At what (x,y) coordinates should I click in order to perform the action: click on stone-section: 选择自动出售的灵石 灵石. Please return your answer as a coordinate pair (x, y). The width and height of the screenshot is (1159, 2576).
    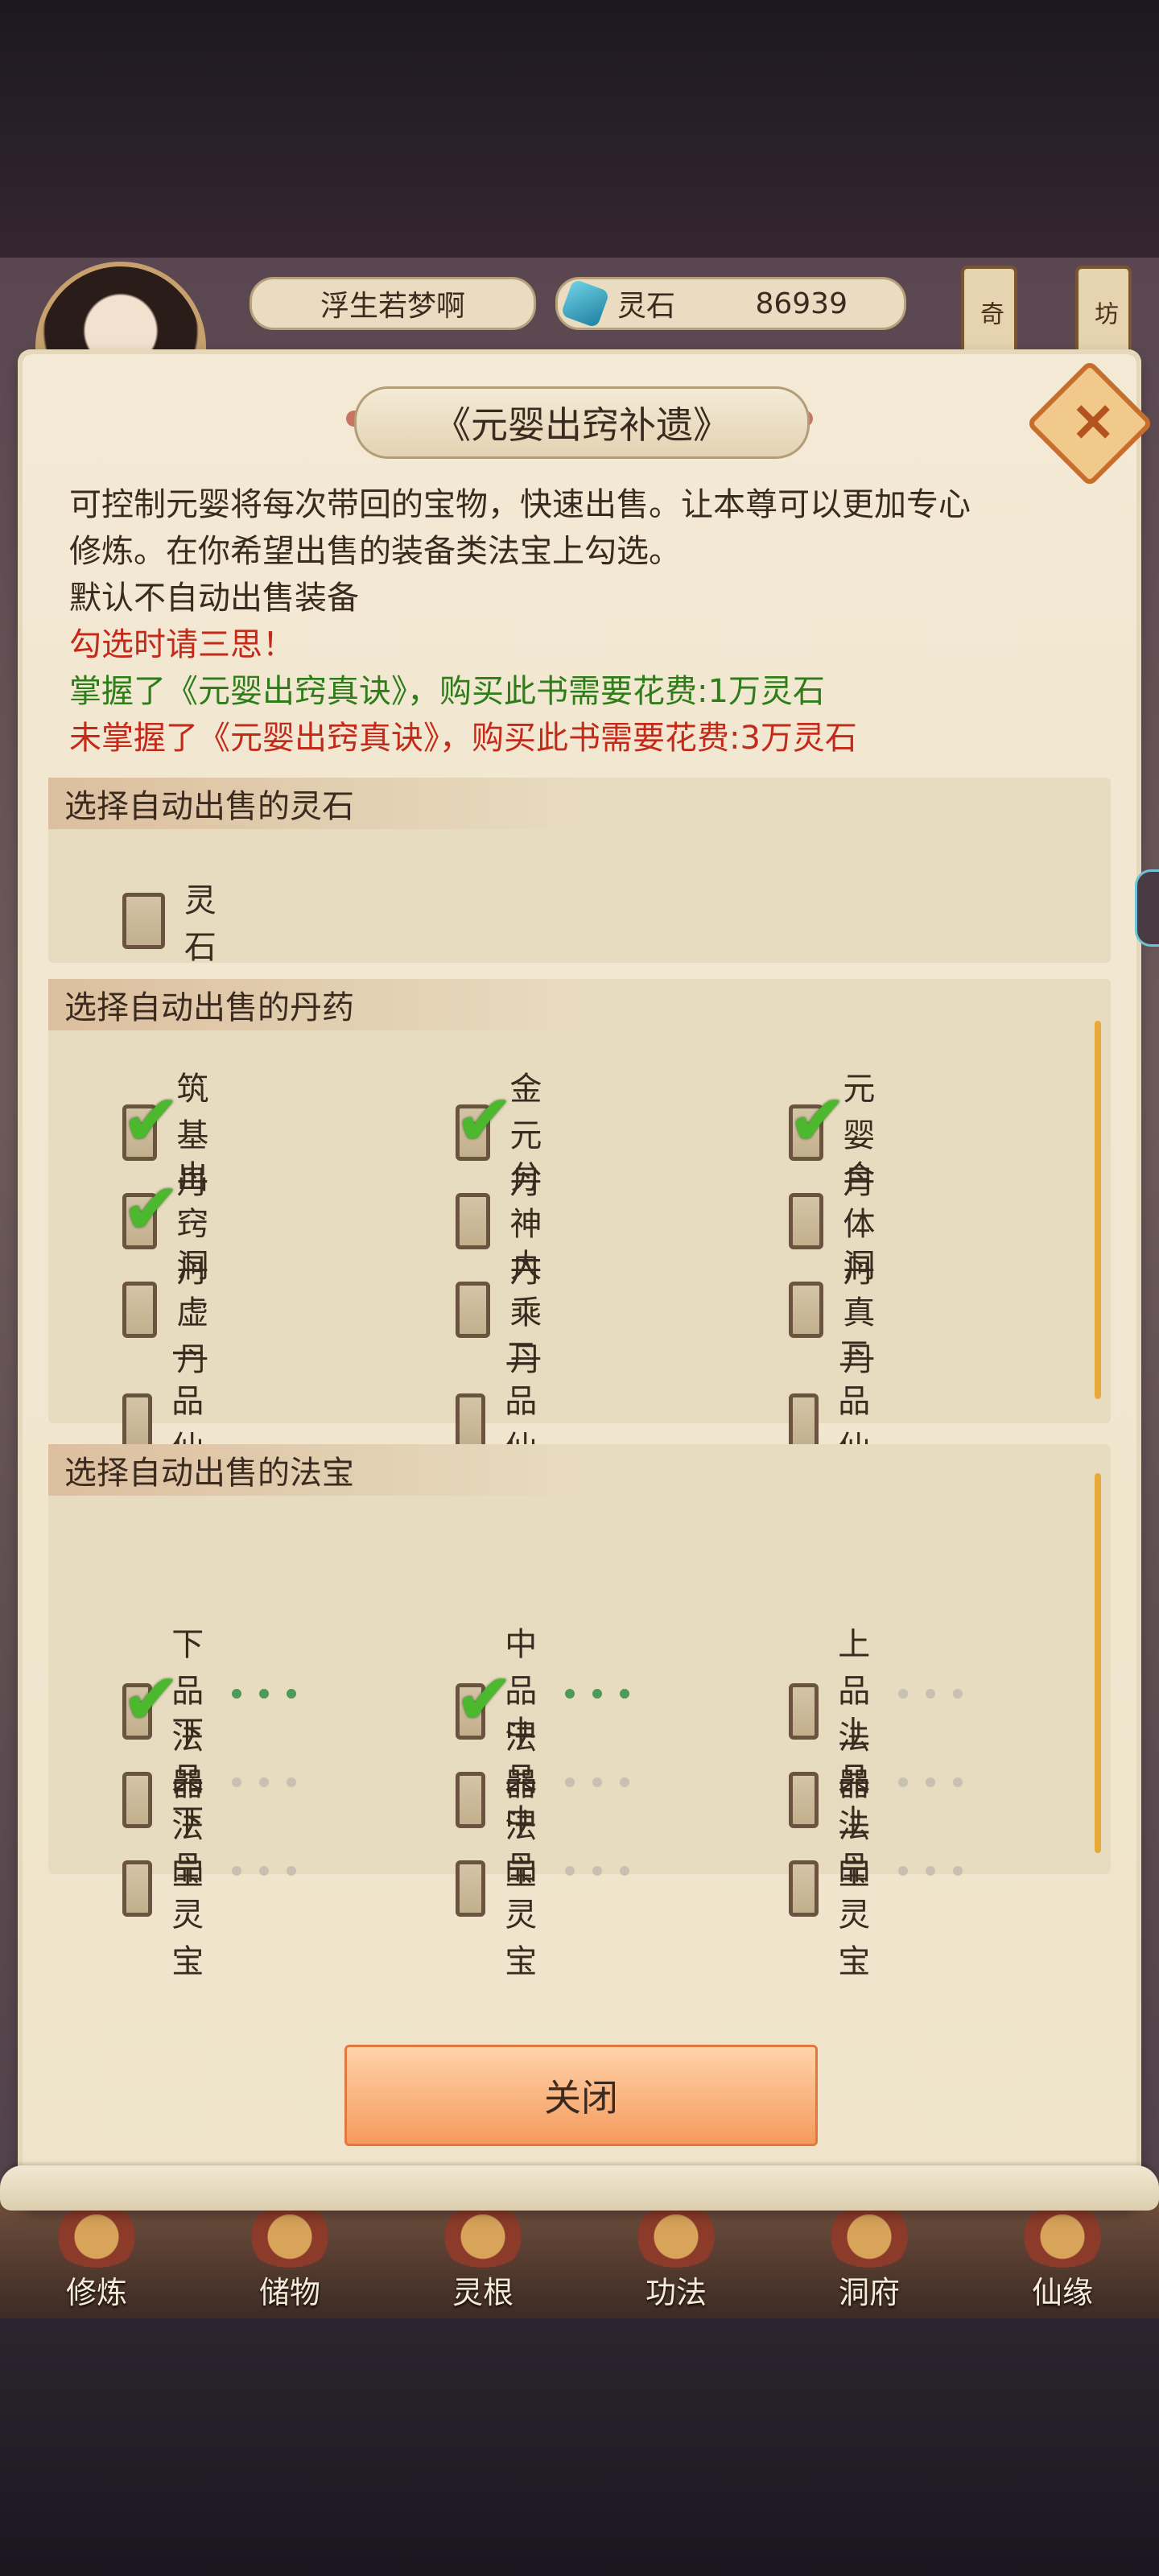
    Looking at the image, I should click on (579, 872).